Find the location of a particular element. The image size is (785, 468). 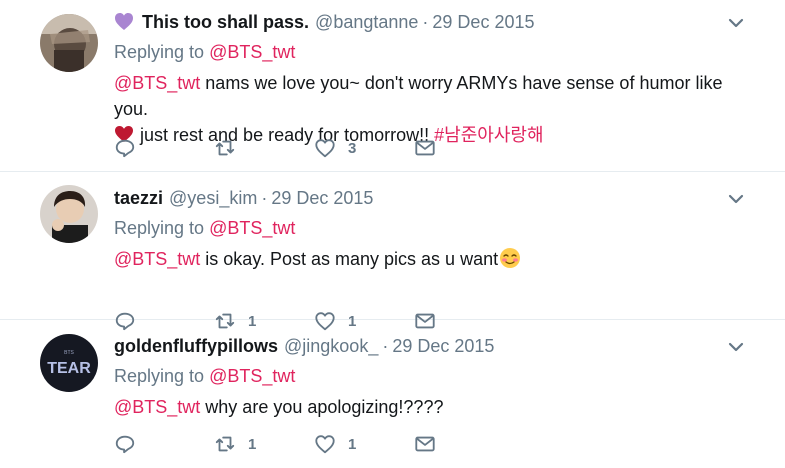

blush-emoji-icon is located at coordinates (510, 258).